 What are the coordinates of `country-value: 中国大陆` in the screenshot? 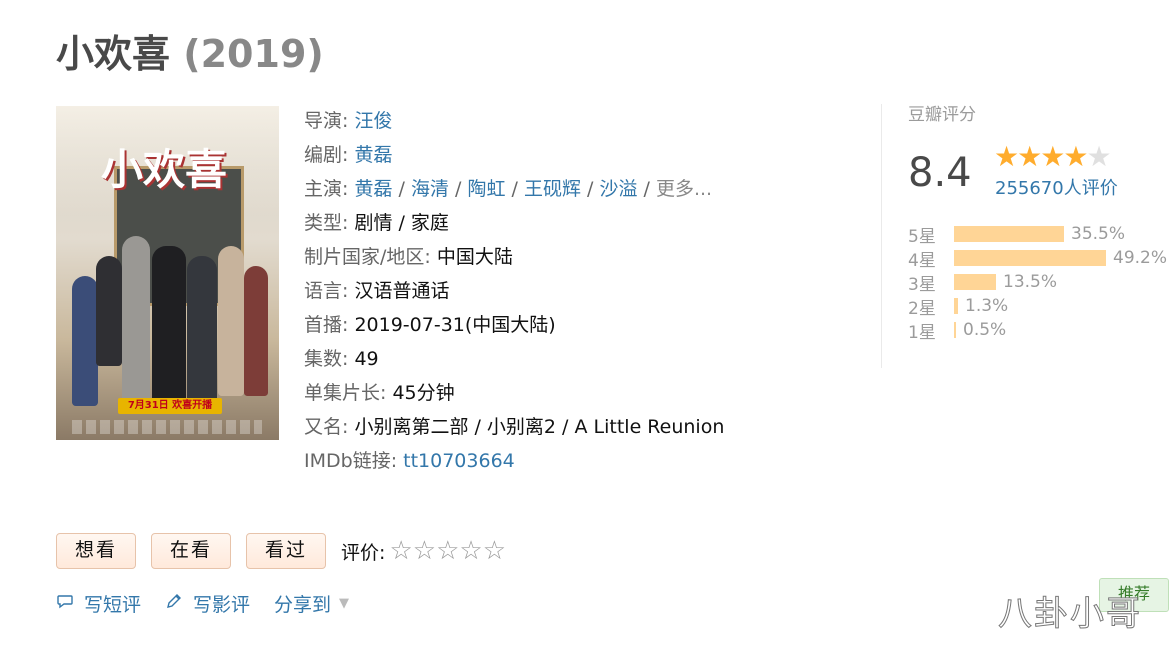 It's located at (474, 257).